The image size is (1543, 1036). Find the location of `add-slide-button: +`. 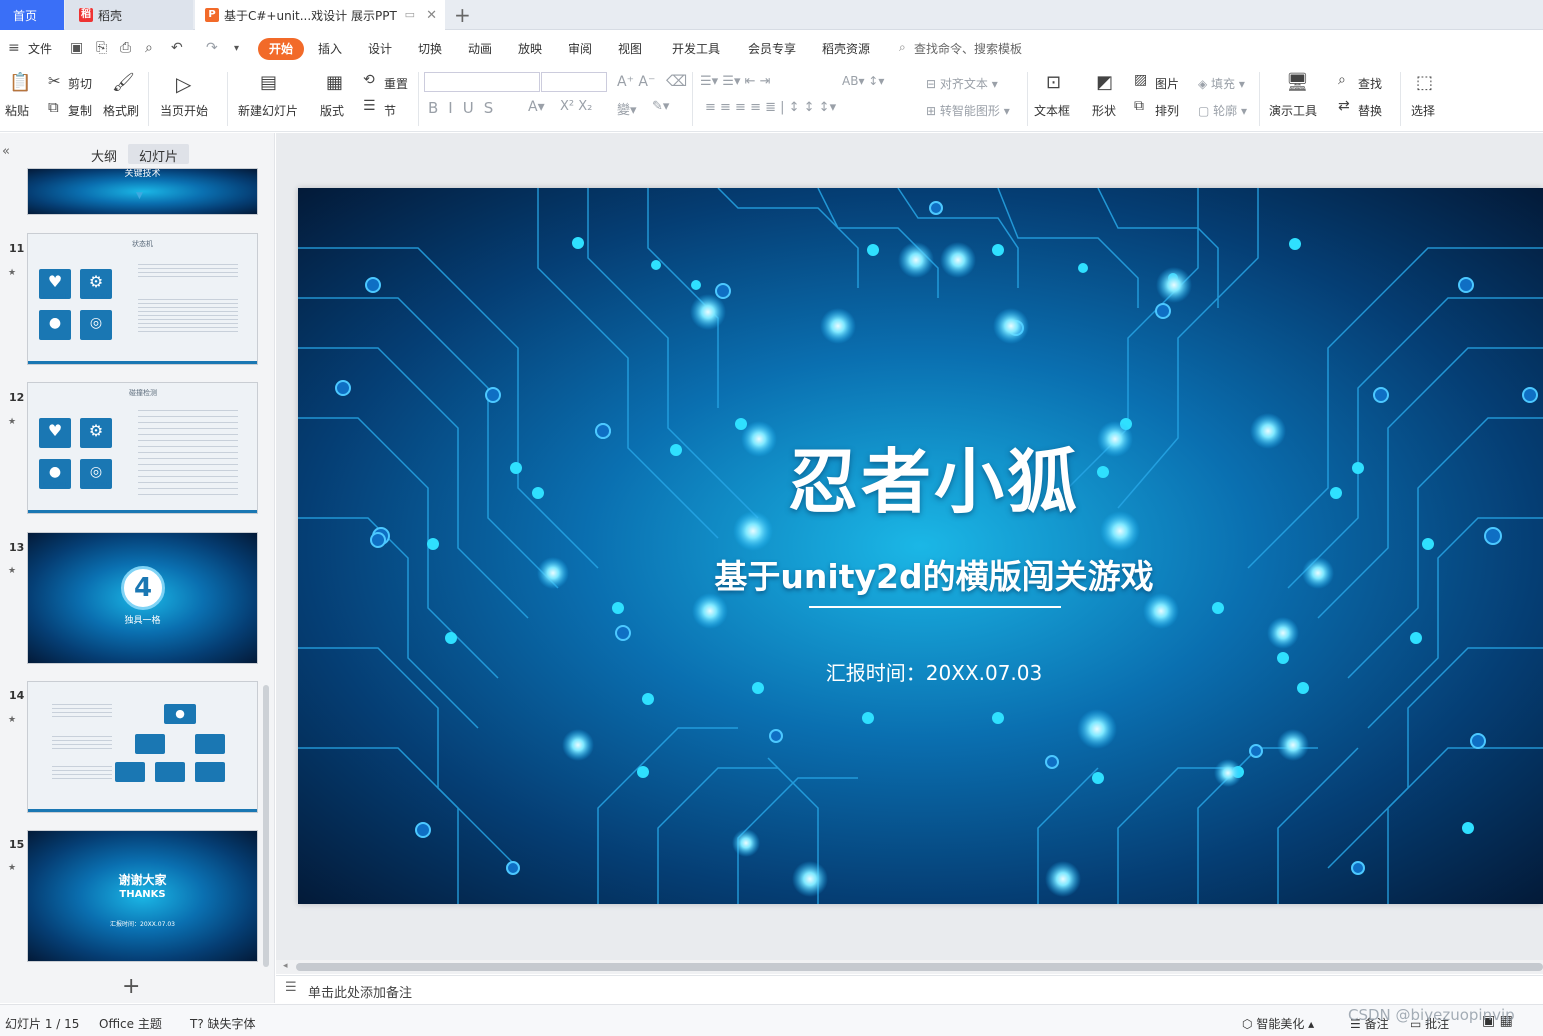

add-slide-button: + is located at coordinates (131, 986).